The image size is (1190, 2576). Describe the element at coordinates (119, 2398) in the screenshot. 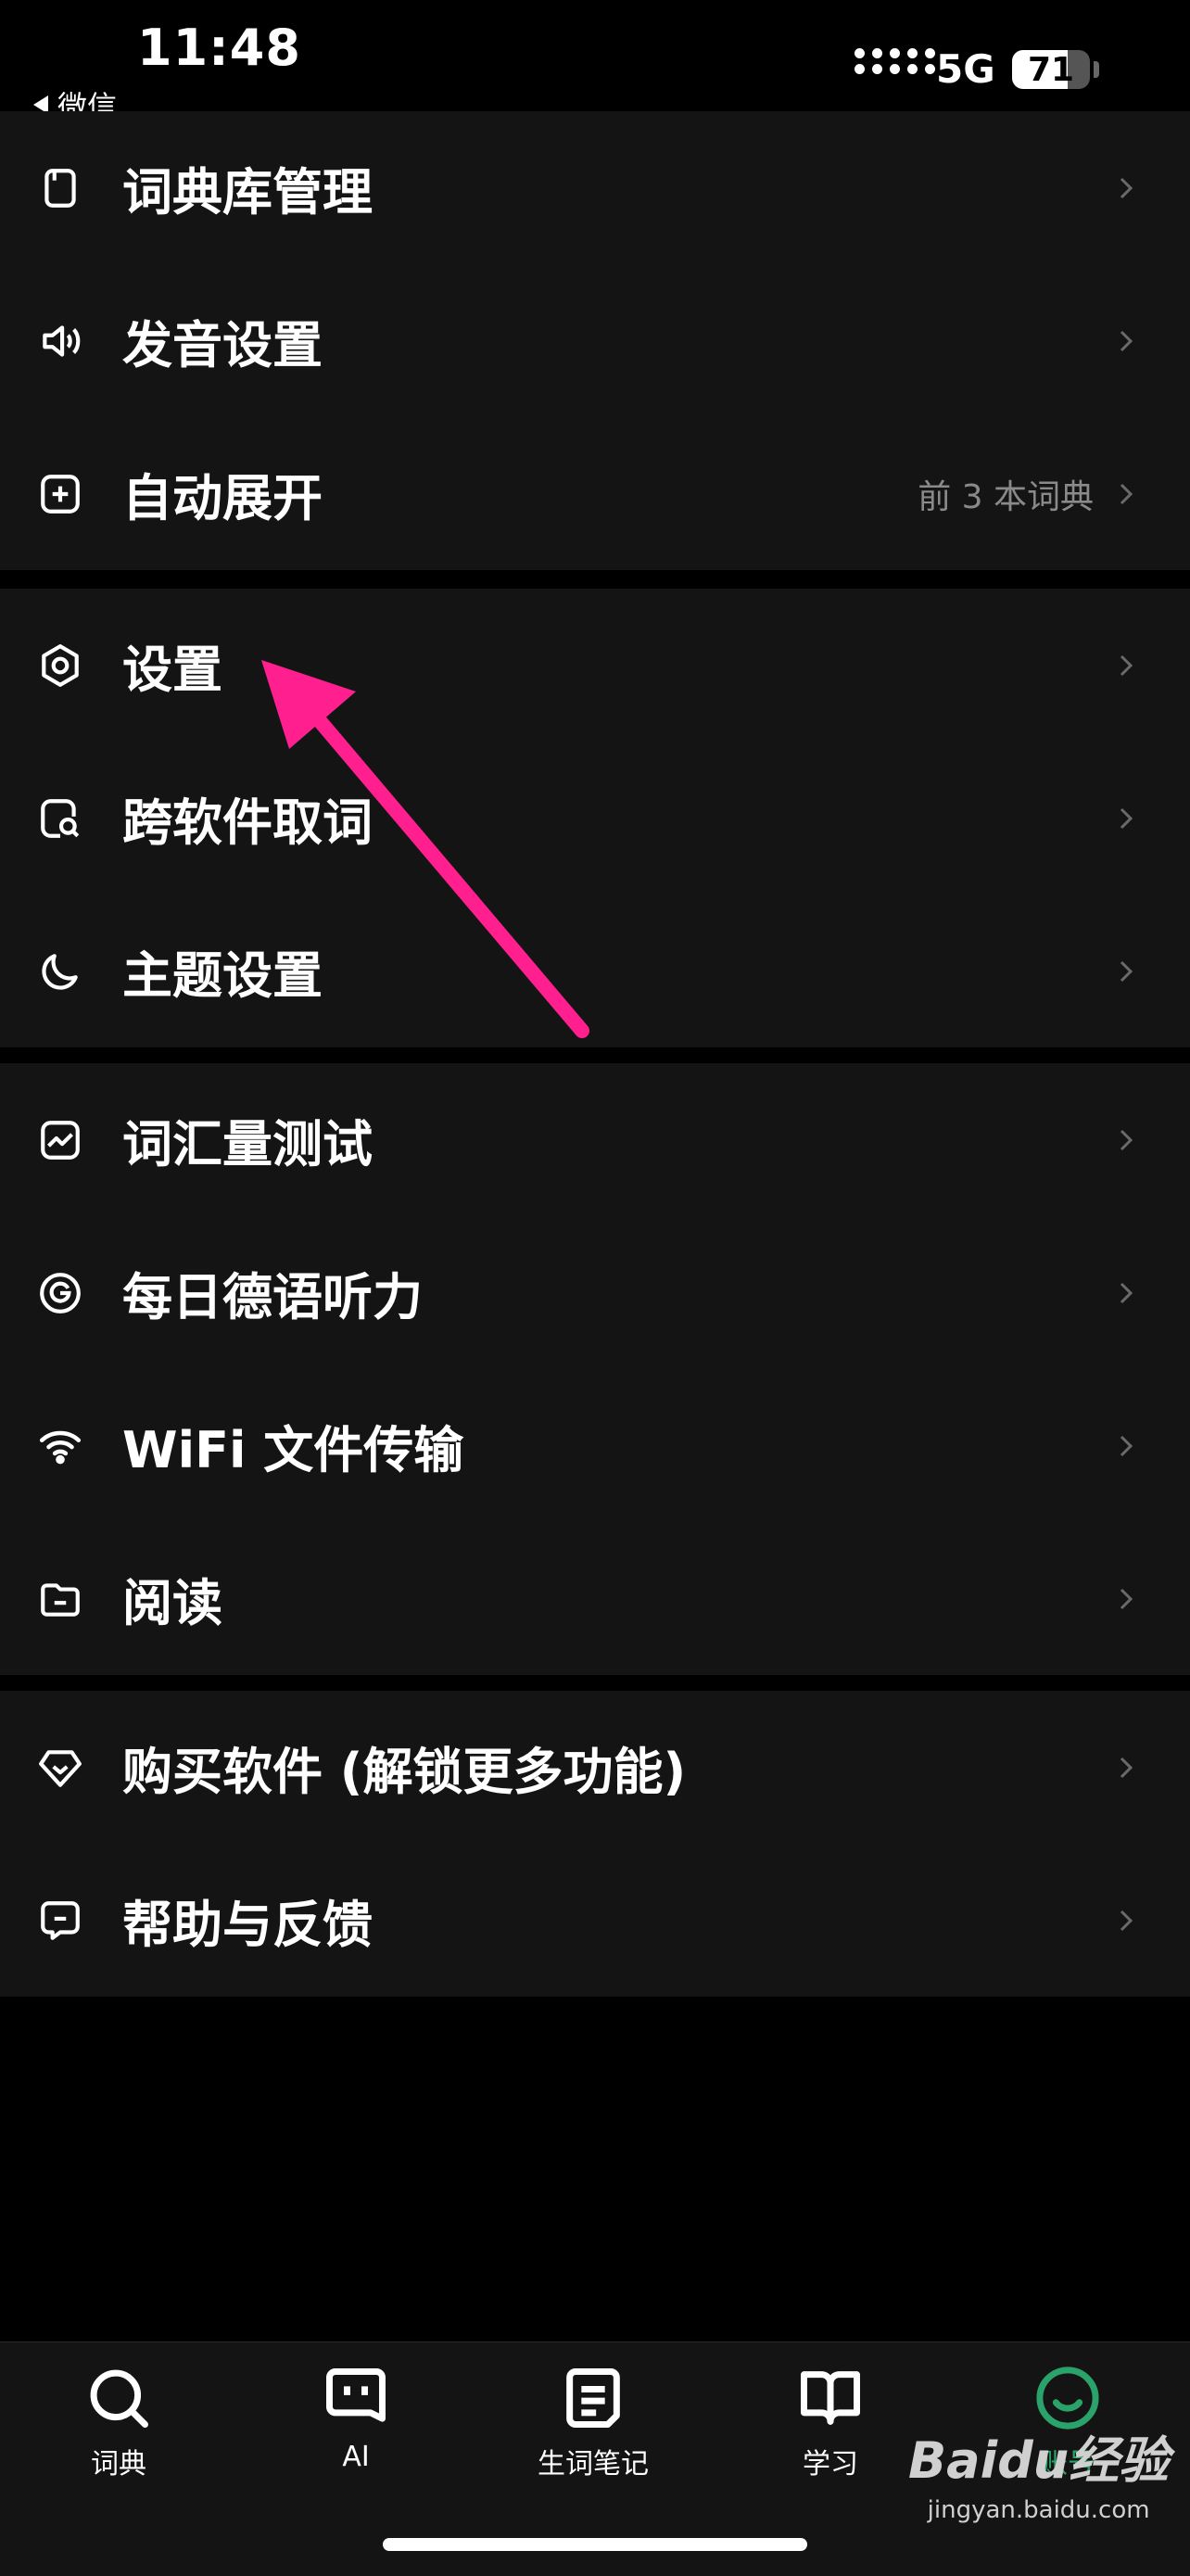

I see `search-icon` at that location.